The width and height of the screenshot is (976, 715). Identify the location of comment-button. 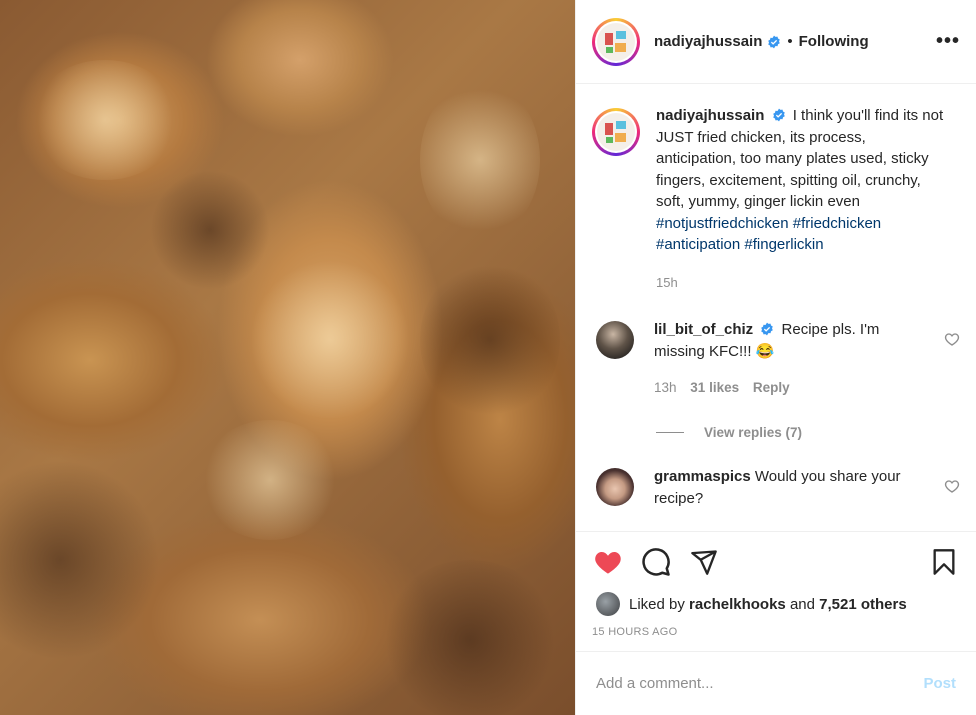
(656, 562).